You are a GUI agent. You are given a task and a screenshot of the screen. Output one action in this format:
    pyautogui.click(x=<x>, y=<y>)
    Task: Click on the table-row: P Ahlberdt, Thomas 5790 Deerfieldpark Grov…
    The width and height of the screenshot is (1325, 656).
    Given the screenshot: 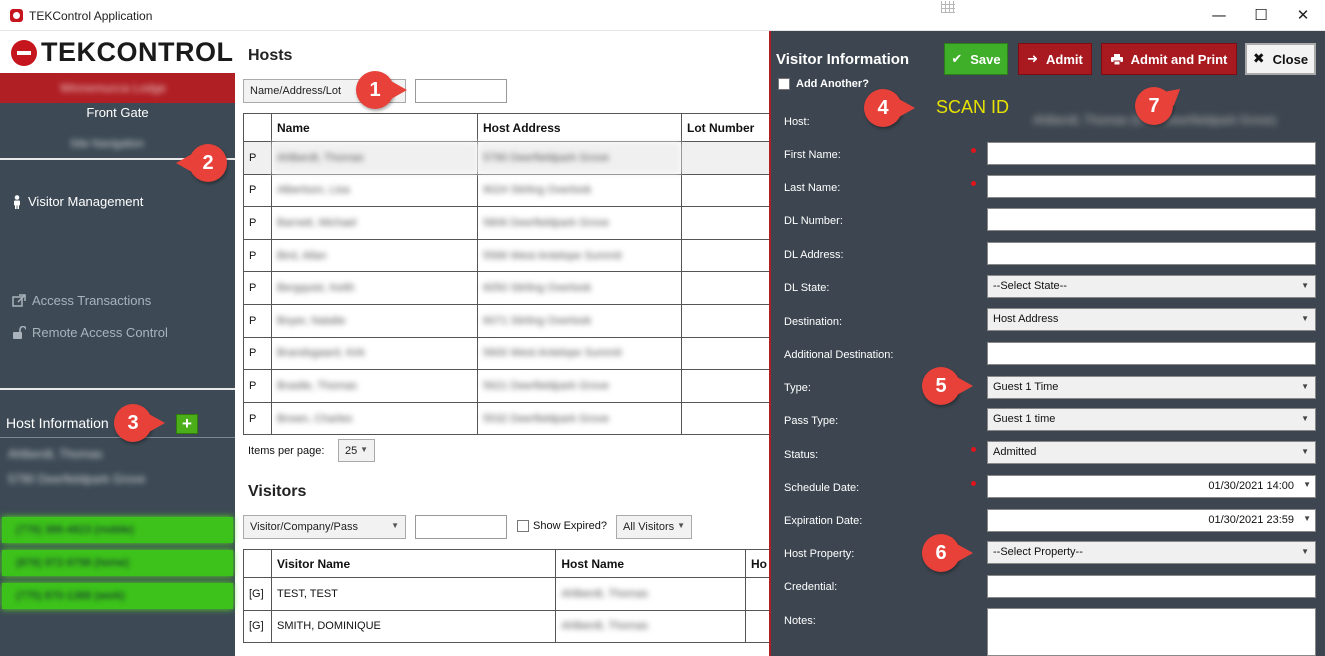 What is the action you would take?
    pyautogui.click(x=508, y=158)
    